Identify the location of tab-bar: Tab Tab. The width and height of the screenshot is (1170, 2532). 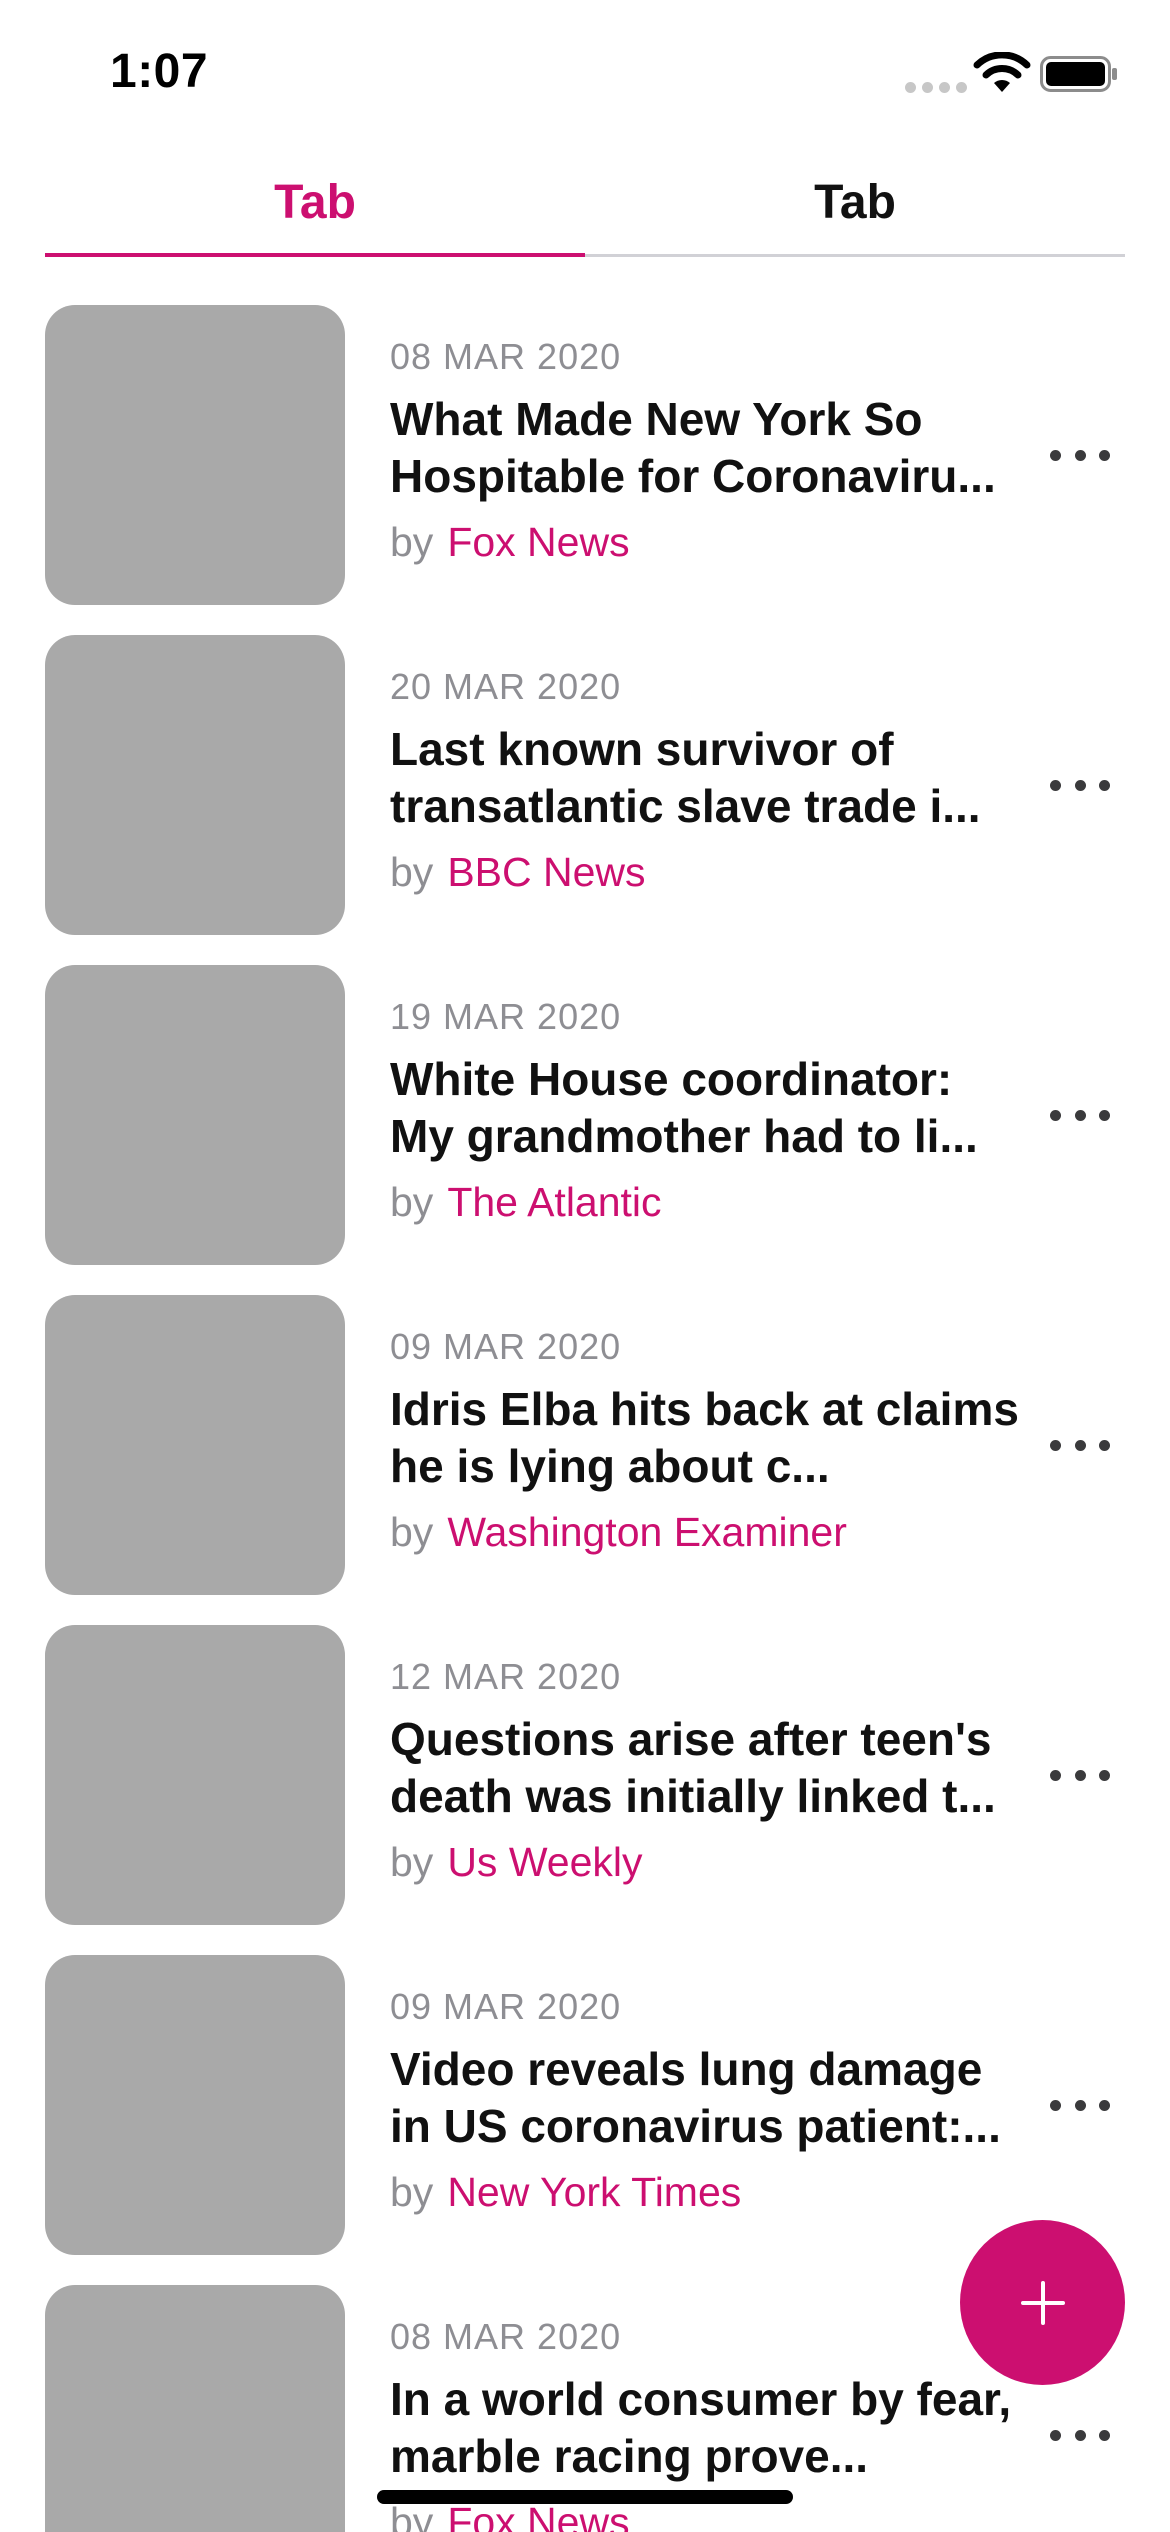
(585, 205).